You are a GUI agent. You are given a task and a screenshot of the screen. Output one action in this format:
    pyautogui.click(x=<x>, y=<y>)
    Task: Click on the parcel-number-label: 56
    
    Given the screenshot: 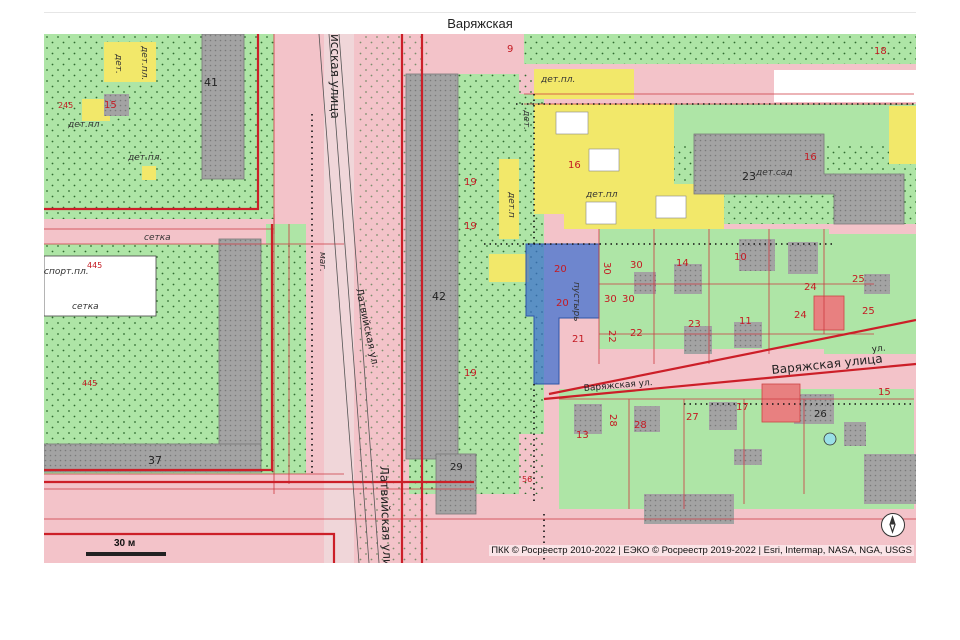 What is the action you would take?
    pyautogui.click(x=527, y=479)
    